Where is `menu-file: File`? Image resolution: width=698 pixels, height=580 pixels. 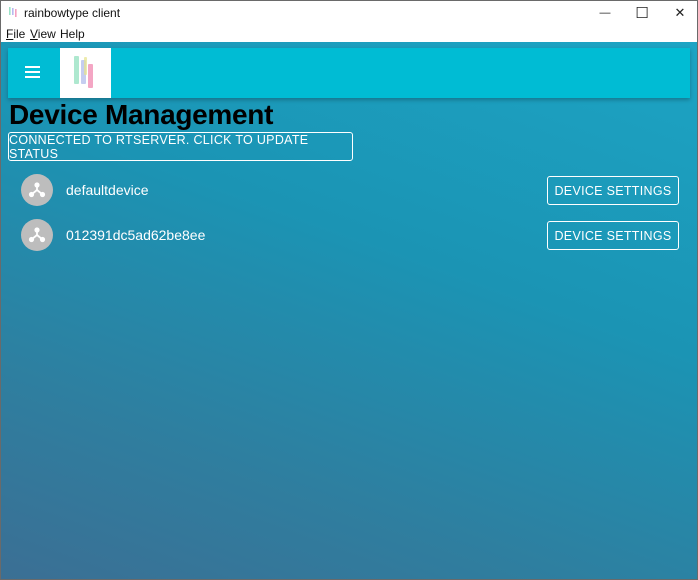 menu-file: File is located at coordinates (15, 34).